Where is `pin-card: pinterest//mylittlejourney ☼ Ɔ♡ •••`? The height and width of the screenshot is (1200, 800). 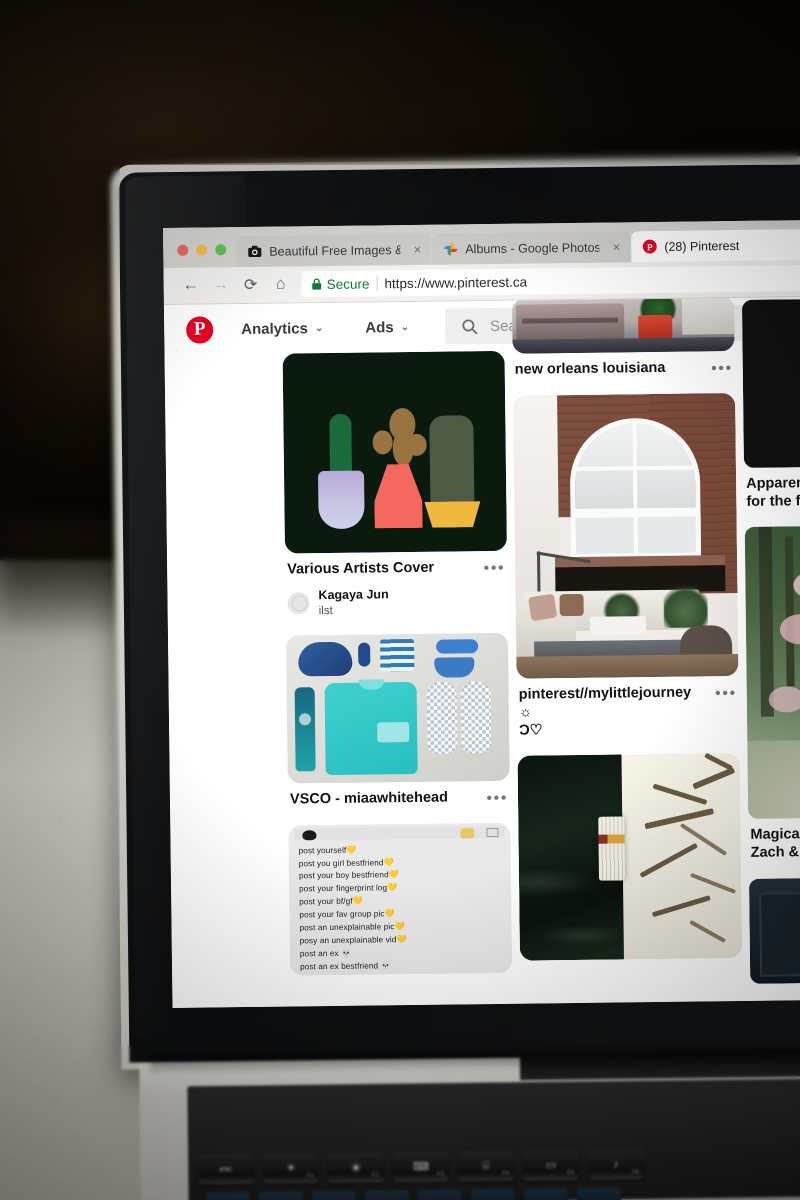
pin-card: pinterest//mylittlejourney ☼ Ɔ♡ ••• is located at coordinates (626, 566).